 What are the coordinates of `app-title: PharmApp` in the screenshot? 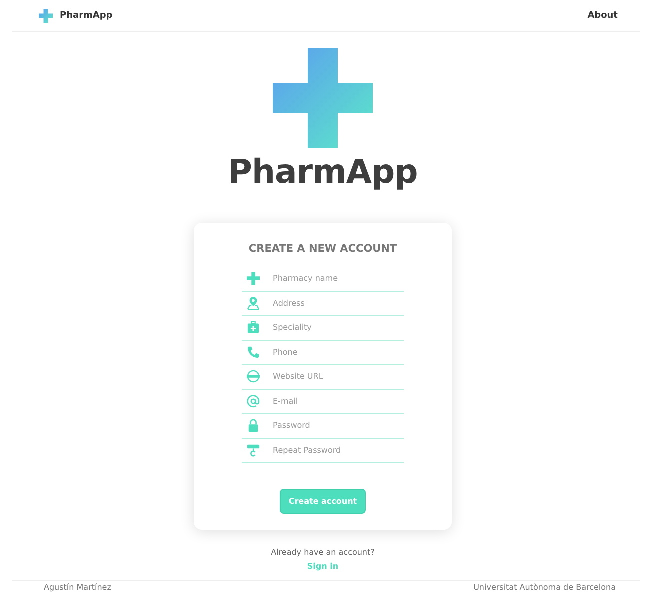 It's located at (323, 171).